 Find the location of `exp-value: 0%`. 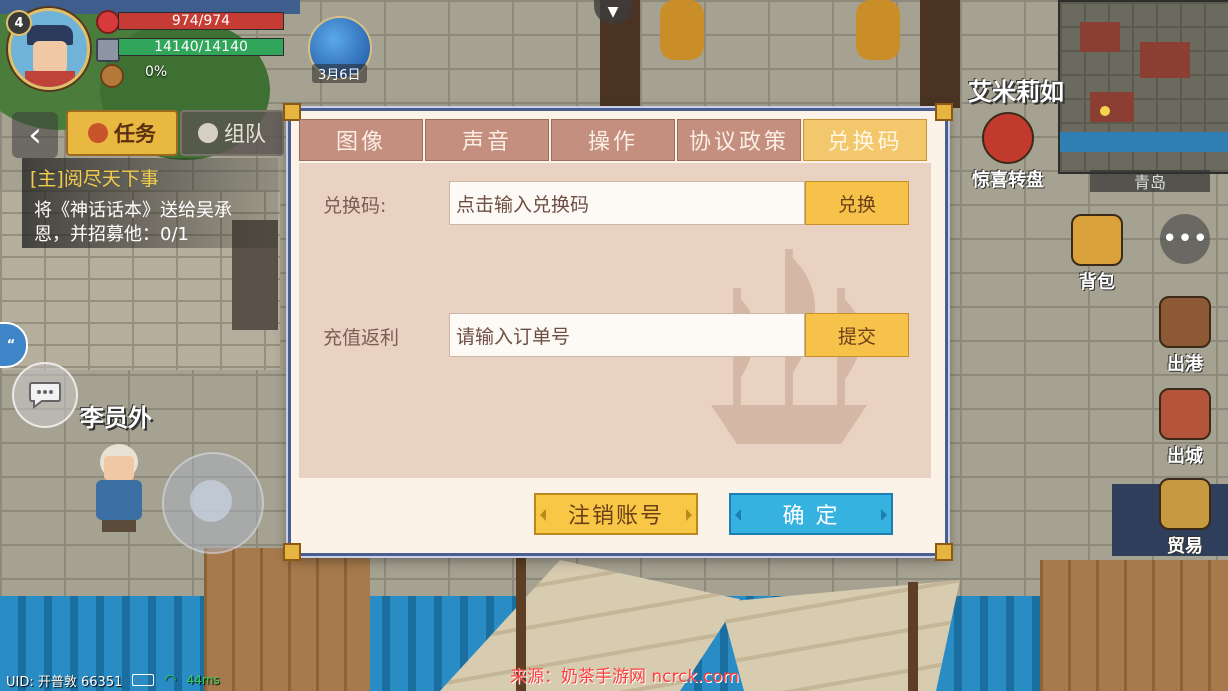

exp-value: 0% is located at coordinates (156, 72).